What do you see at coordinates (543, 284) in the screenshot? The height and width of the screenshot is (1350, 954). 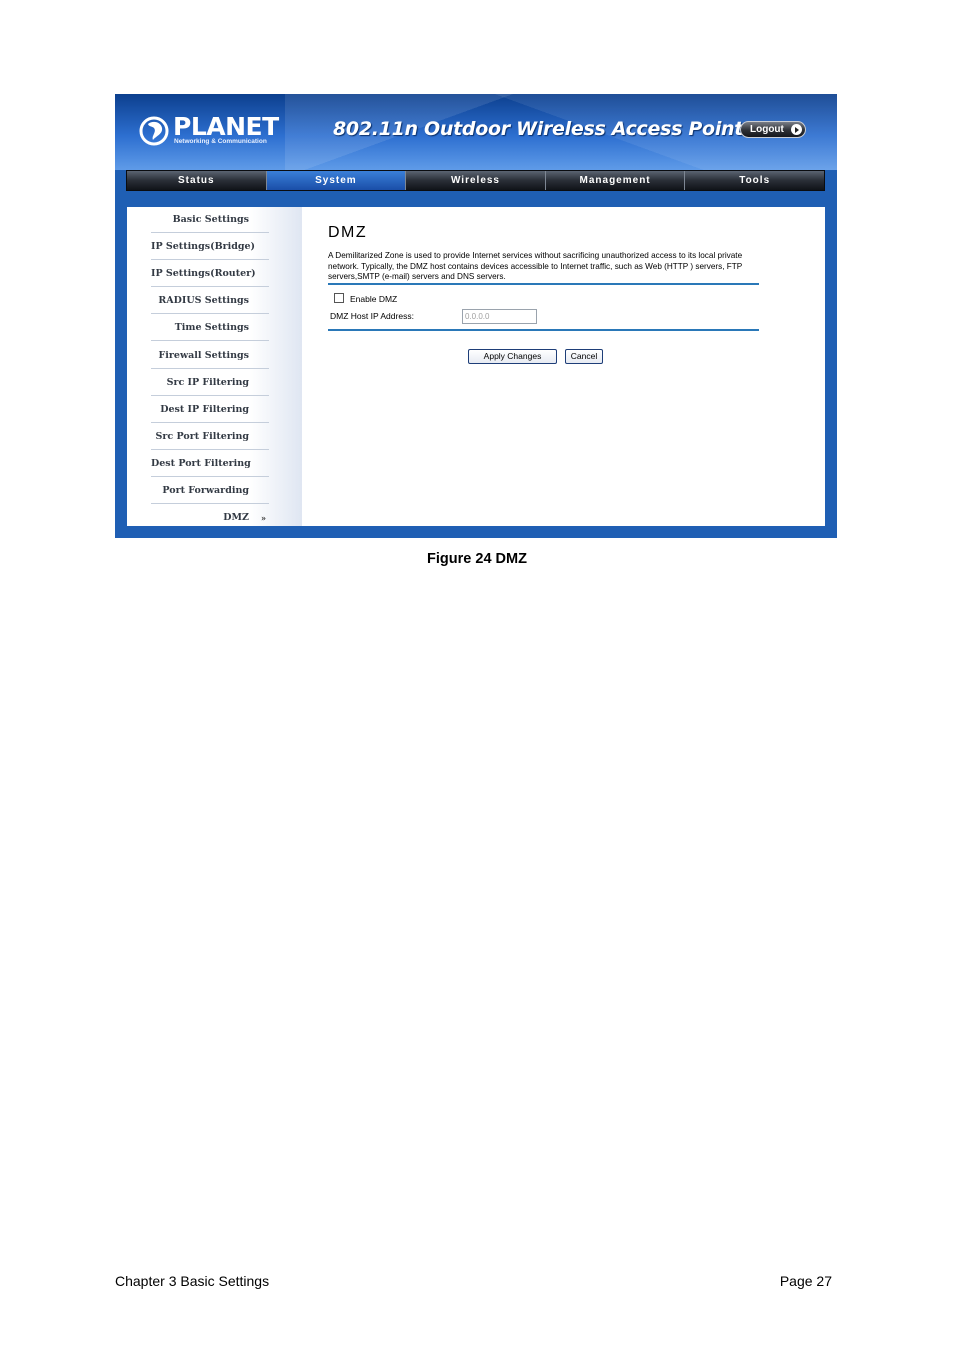 I see `divider-top` at bounding box center [543, 284].